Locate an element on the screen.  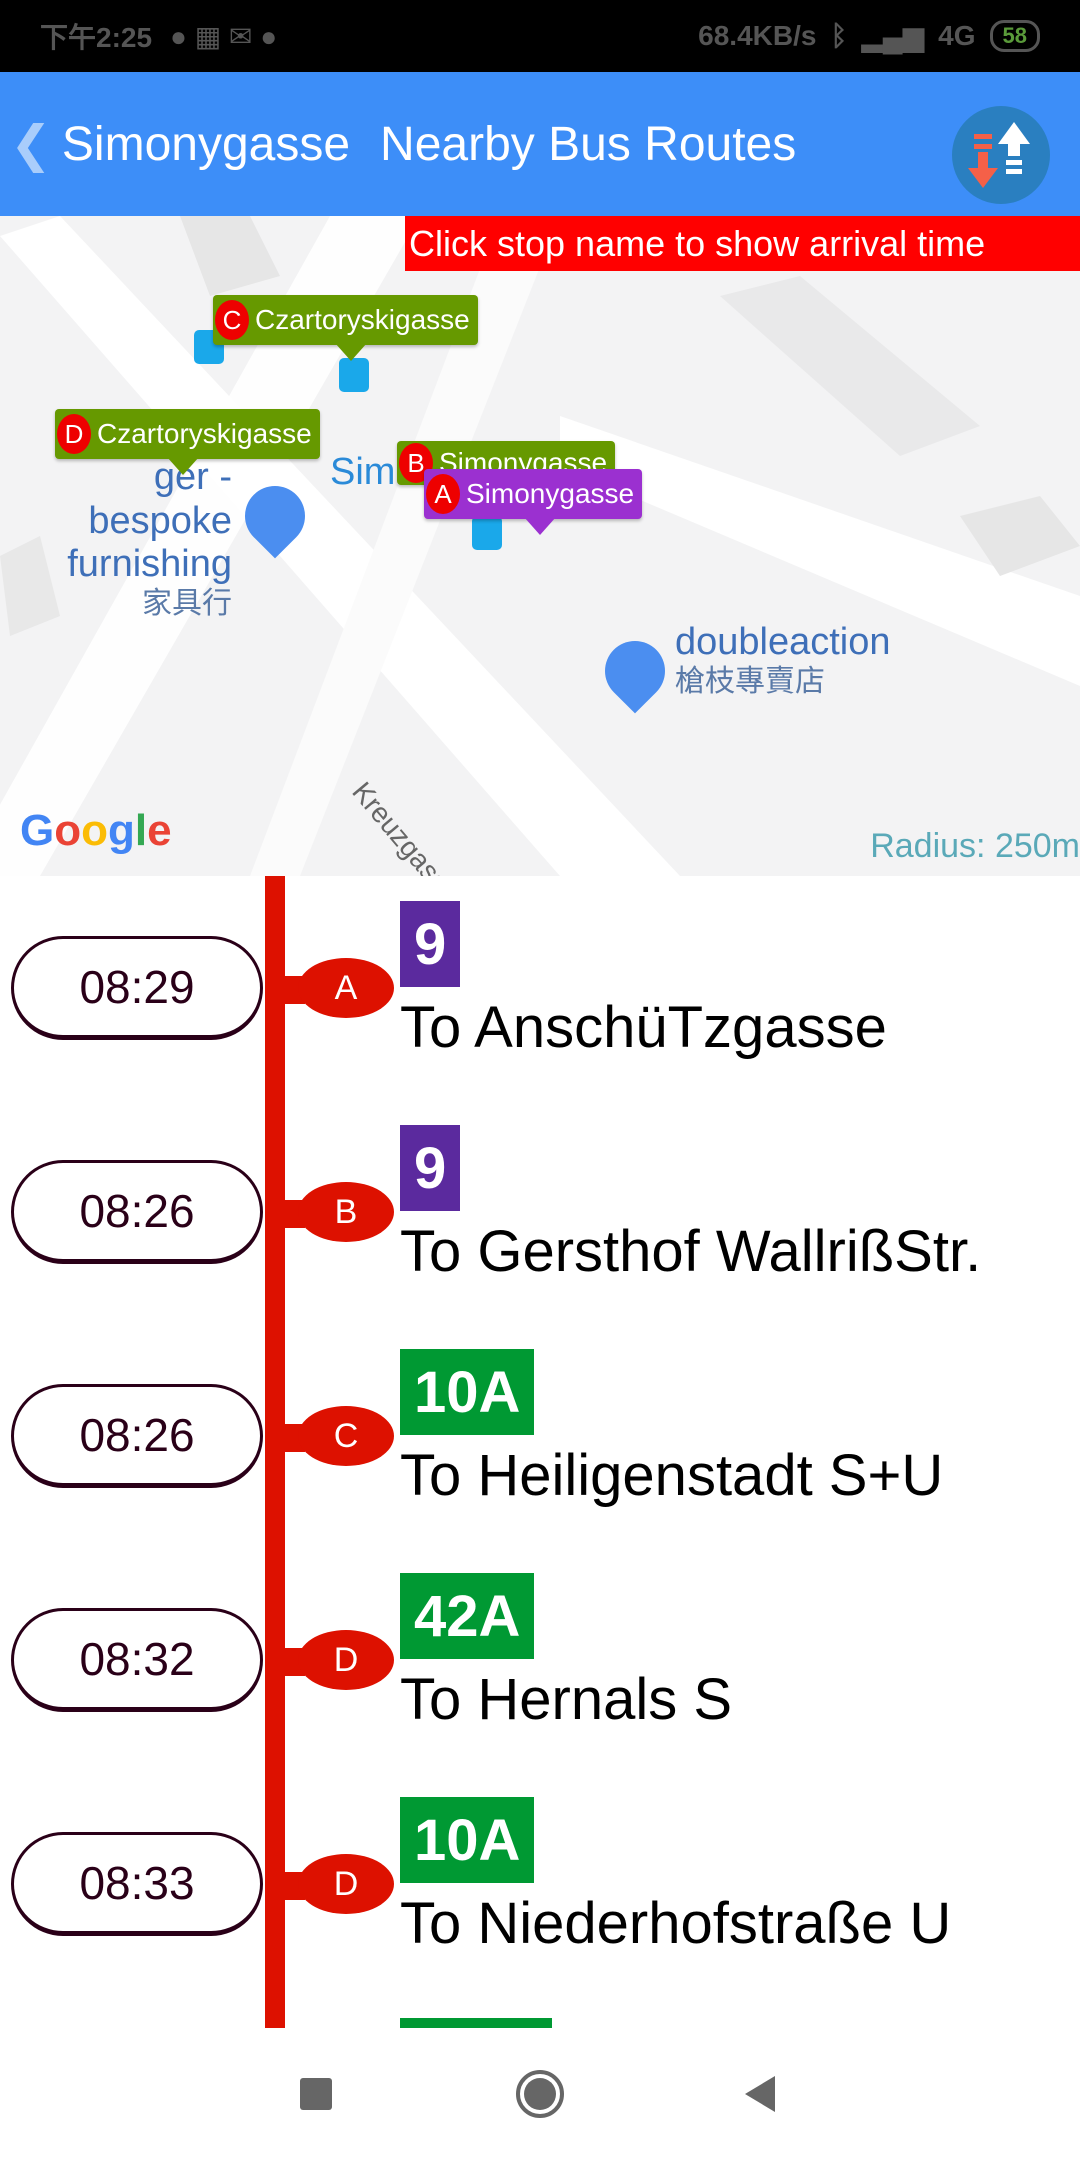
google-logo: Google is located at coordinates (96, 830).